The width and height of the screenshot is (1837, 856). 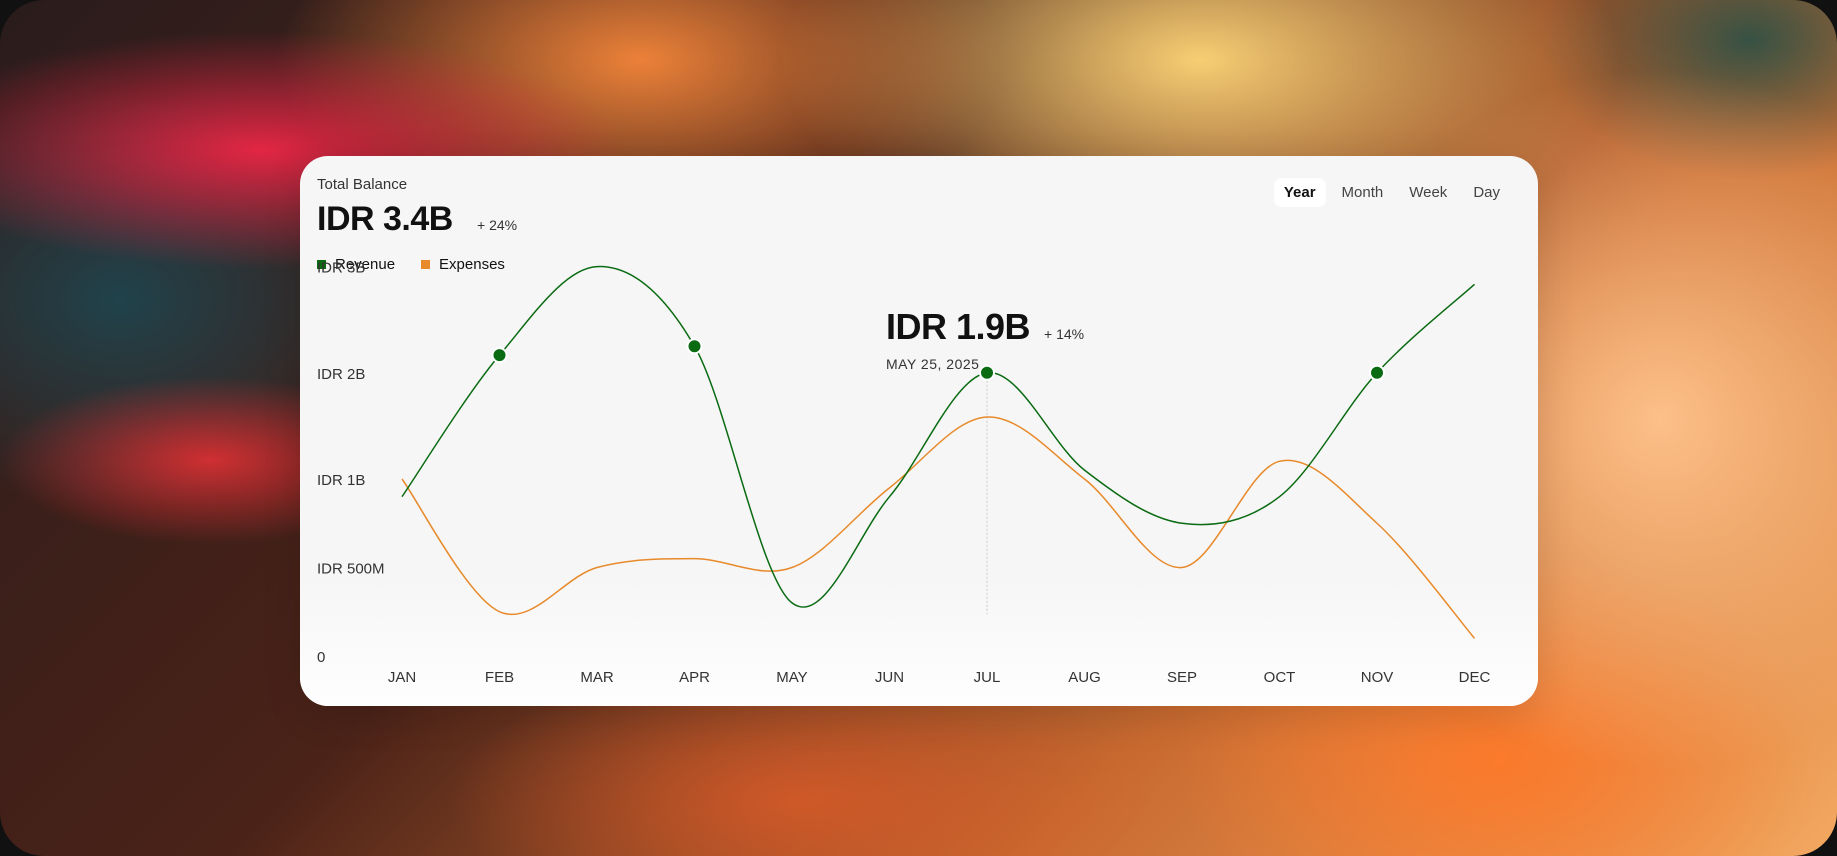 I want to click on x-tick-label: MAY, so click(x=791, y=677).